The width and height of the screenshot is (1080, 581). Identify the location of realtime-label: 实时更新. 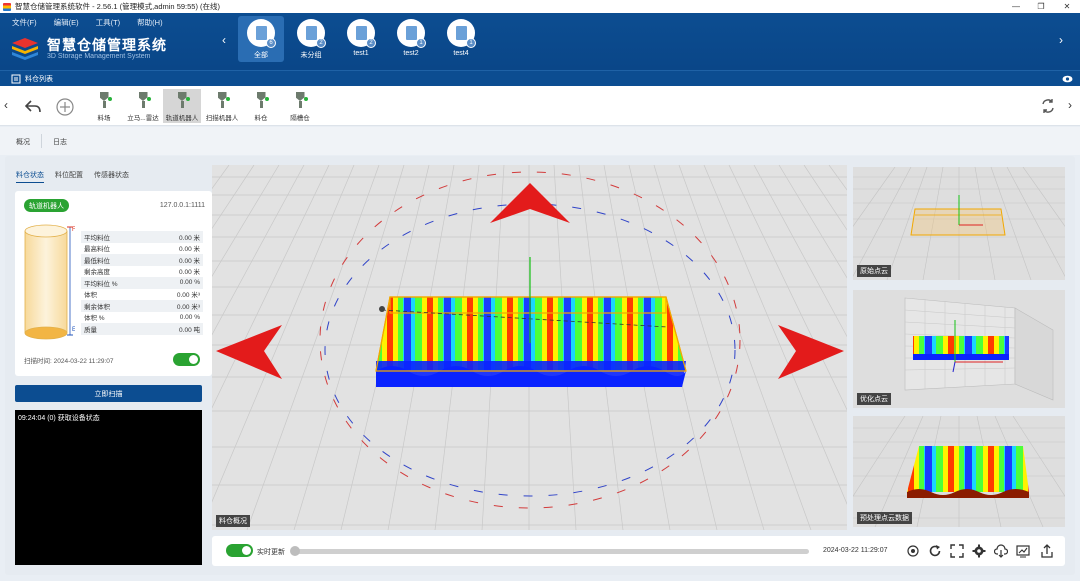
(271, 552).